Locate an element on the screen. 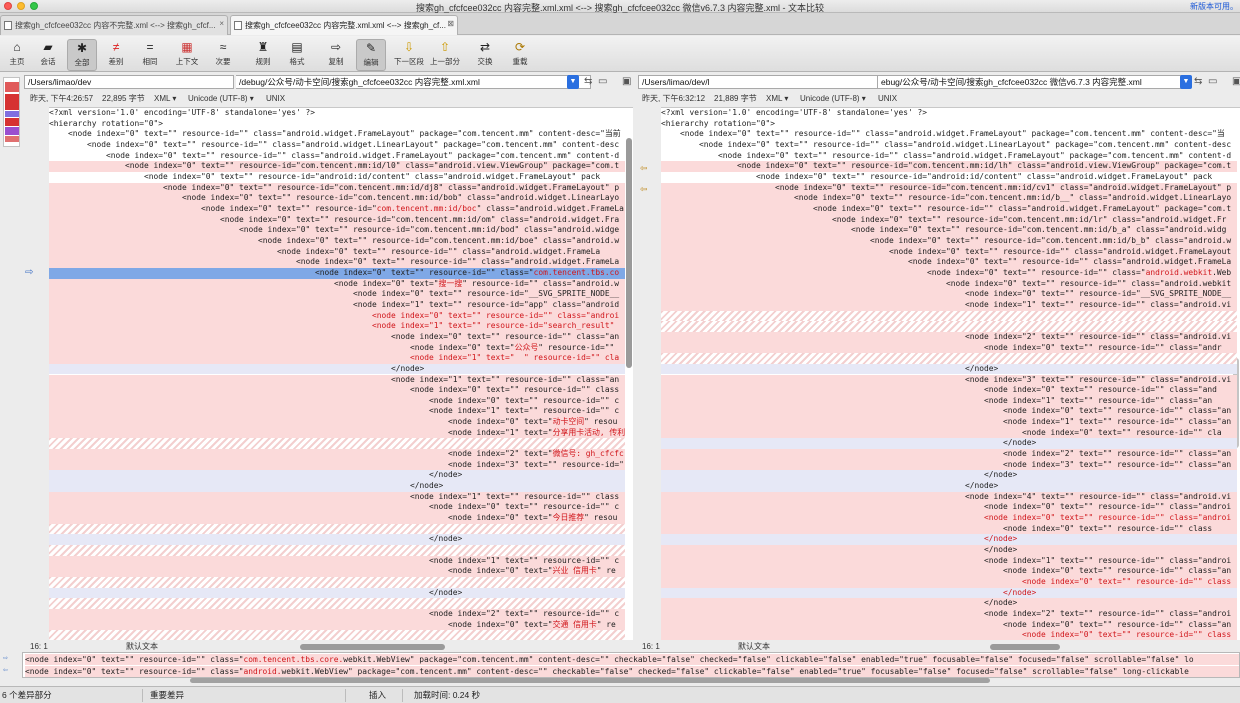  left-path-dropdown-icon: ▼ is located at coordinates (573, 82).